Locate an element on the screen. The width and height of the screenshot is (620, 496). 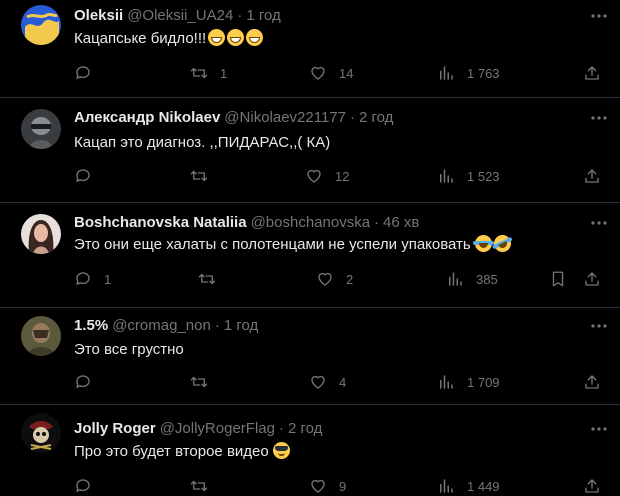
like-button: 14 is located at coordinates (331, 73).